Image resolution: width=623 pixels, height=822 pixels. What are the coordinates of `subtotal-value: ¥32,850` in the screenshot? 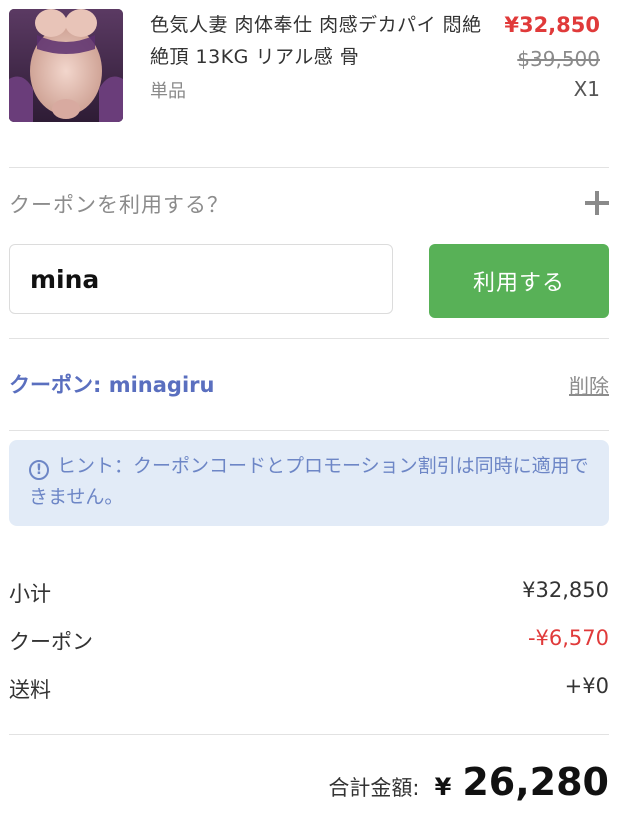 It's located at (565, 590).